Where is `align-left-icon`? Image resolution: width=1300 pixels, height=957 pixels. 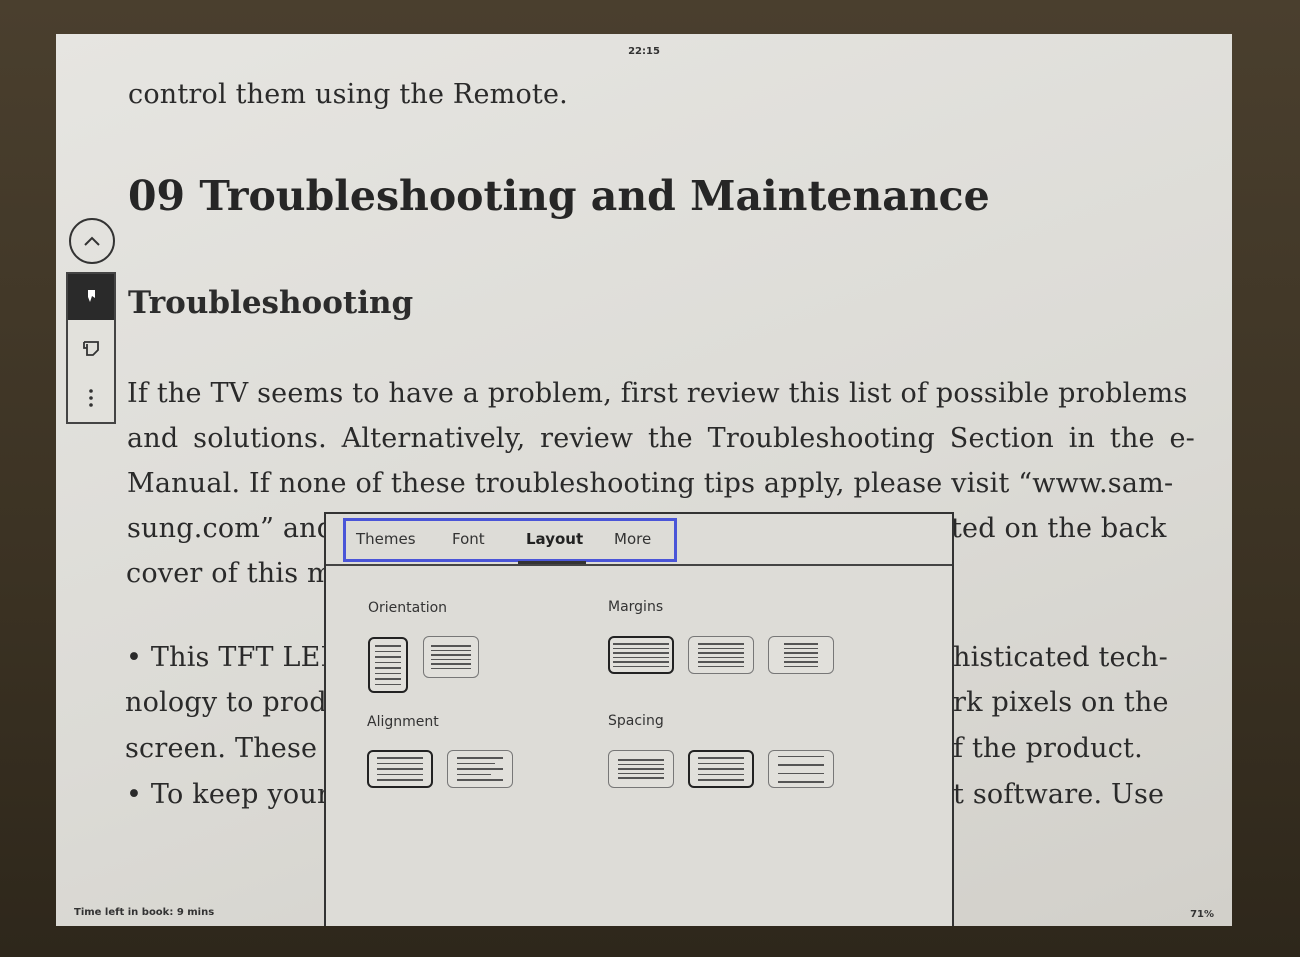
align-left-icon is located at coordinates (480, 769).